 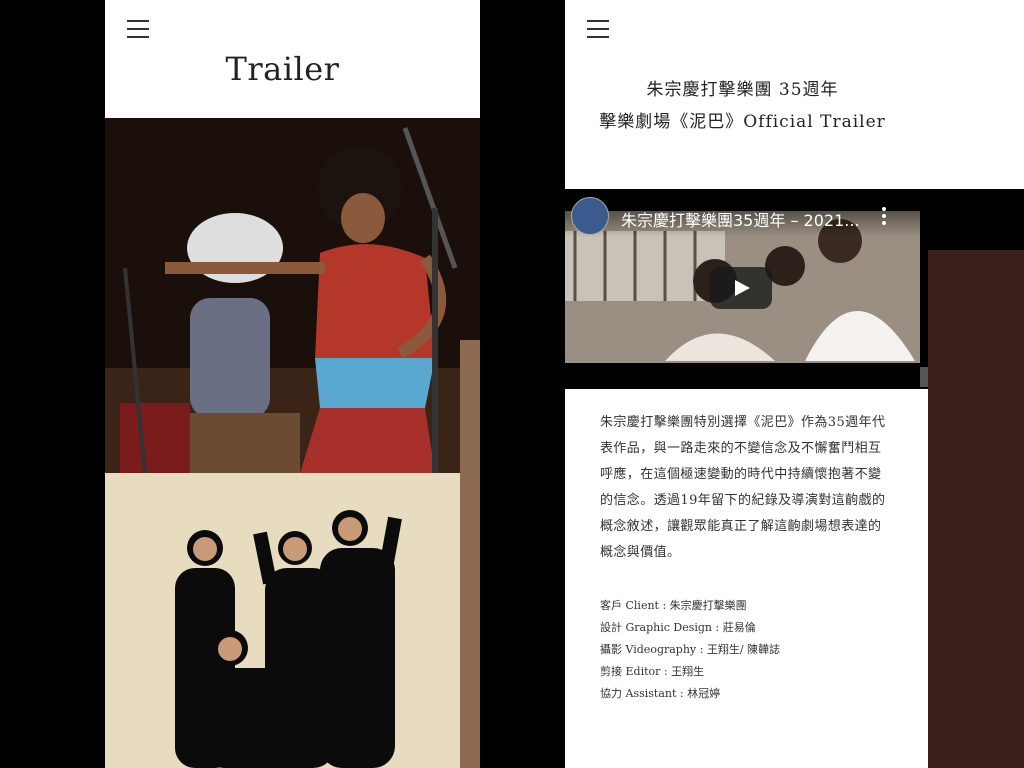 What do you see at coordinates (660, 693) in the screenshot?
I see `credit-assistant: 協力 Assistant : 林冠婷` at bounding box center [660, 693].